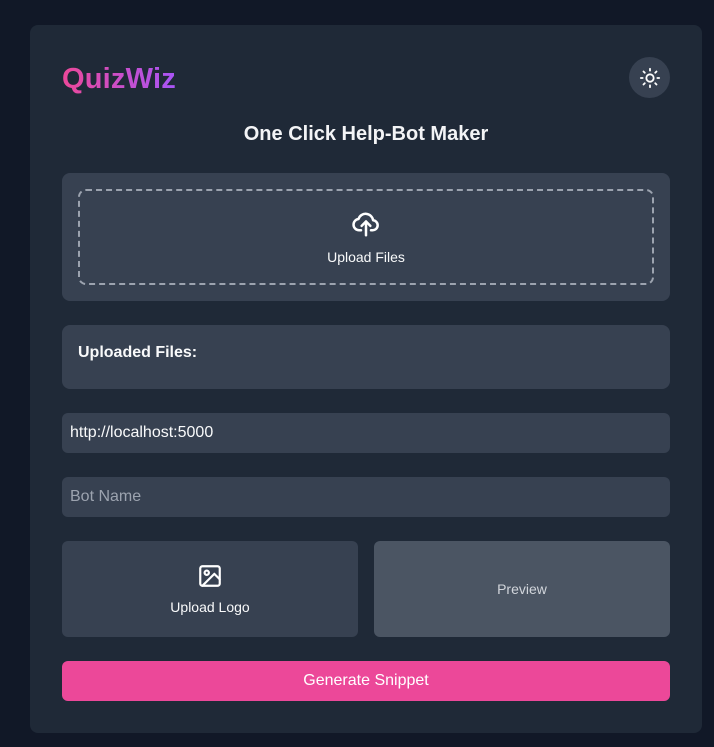 The image size is (714, 747). Describe the element at coordinates (366, 134) in the screenshot. I see `page-title: One Click Help-Bot Maker` at that location.